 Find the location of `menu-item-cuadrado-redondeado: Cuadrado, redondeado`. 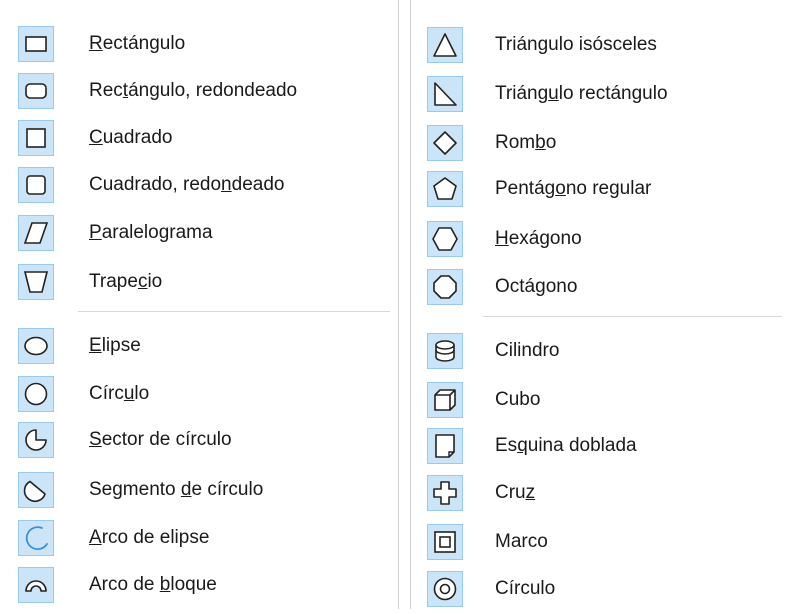

menu-item-cuadrado-redondeado: Cuadrado, redondeado is located at coordinates (199, 185).